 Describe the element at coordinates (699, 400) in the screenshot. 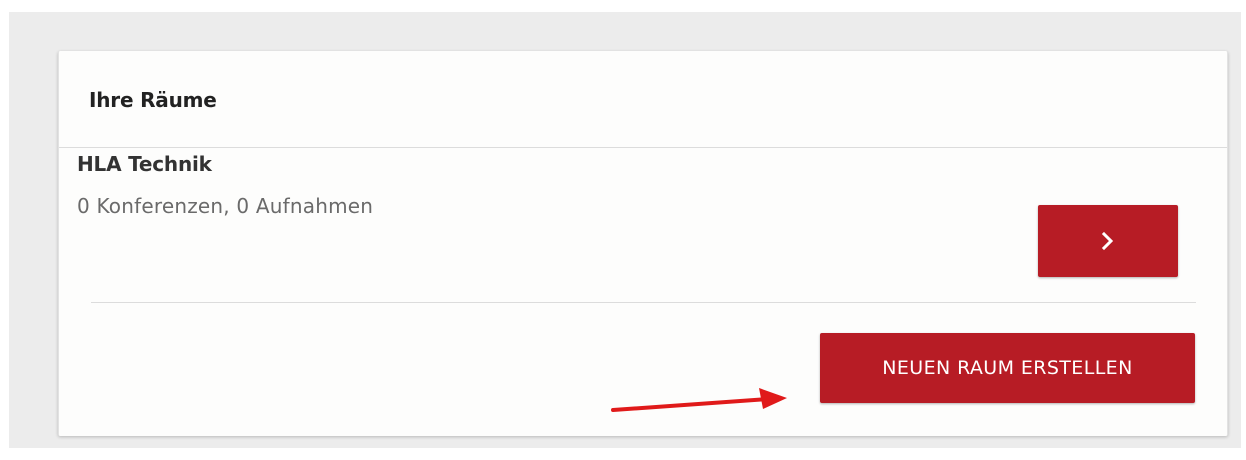

I see `annotation-arrow-icon` at that location.